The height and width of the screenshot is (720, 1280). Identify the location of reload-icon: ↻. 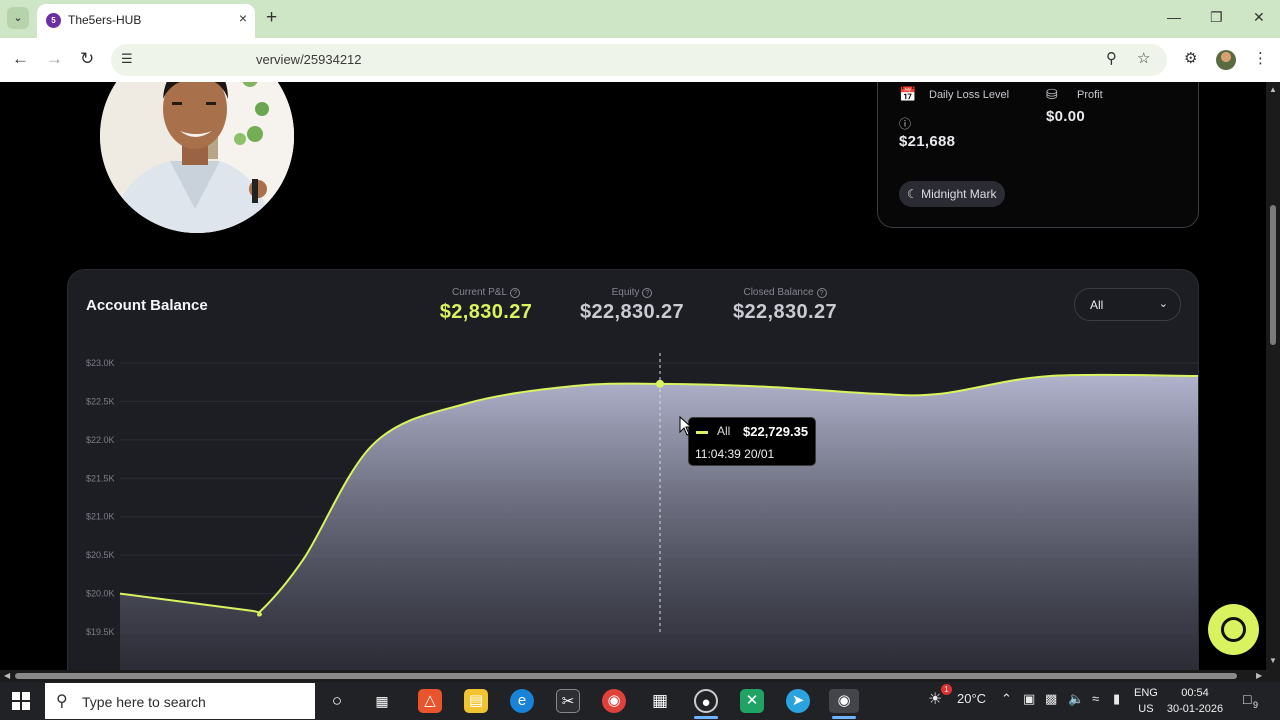
(87, 59).